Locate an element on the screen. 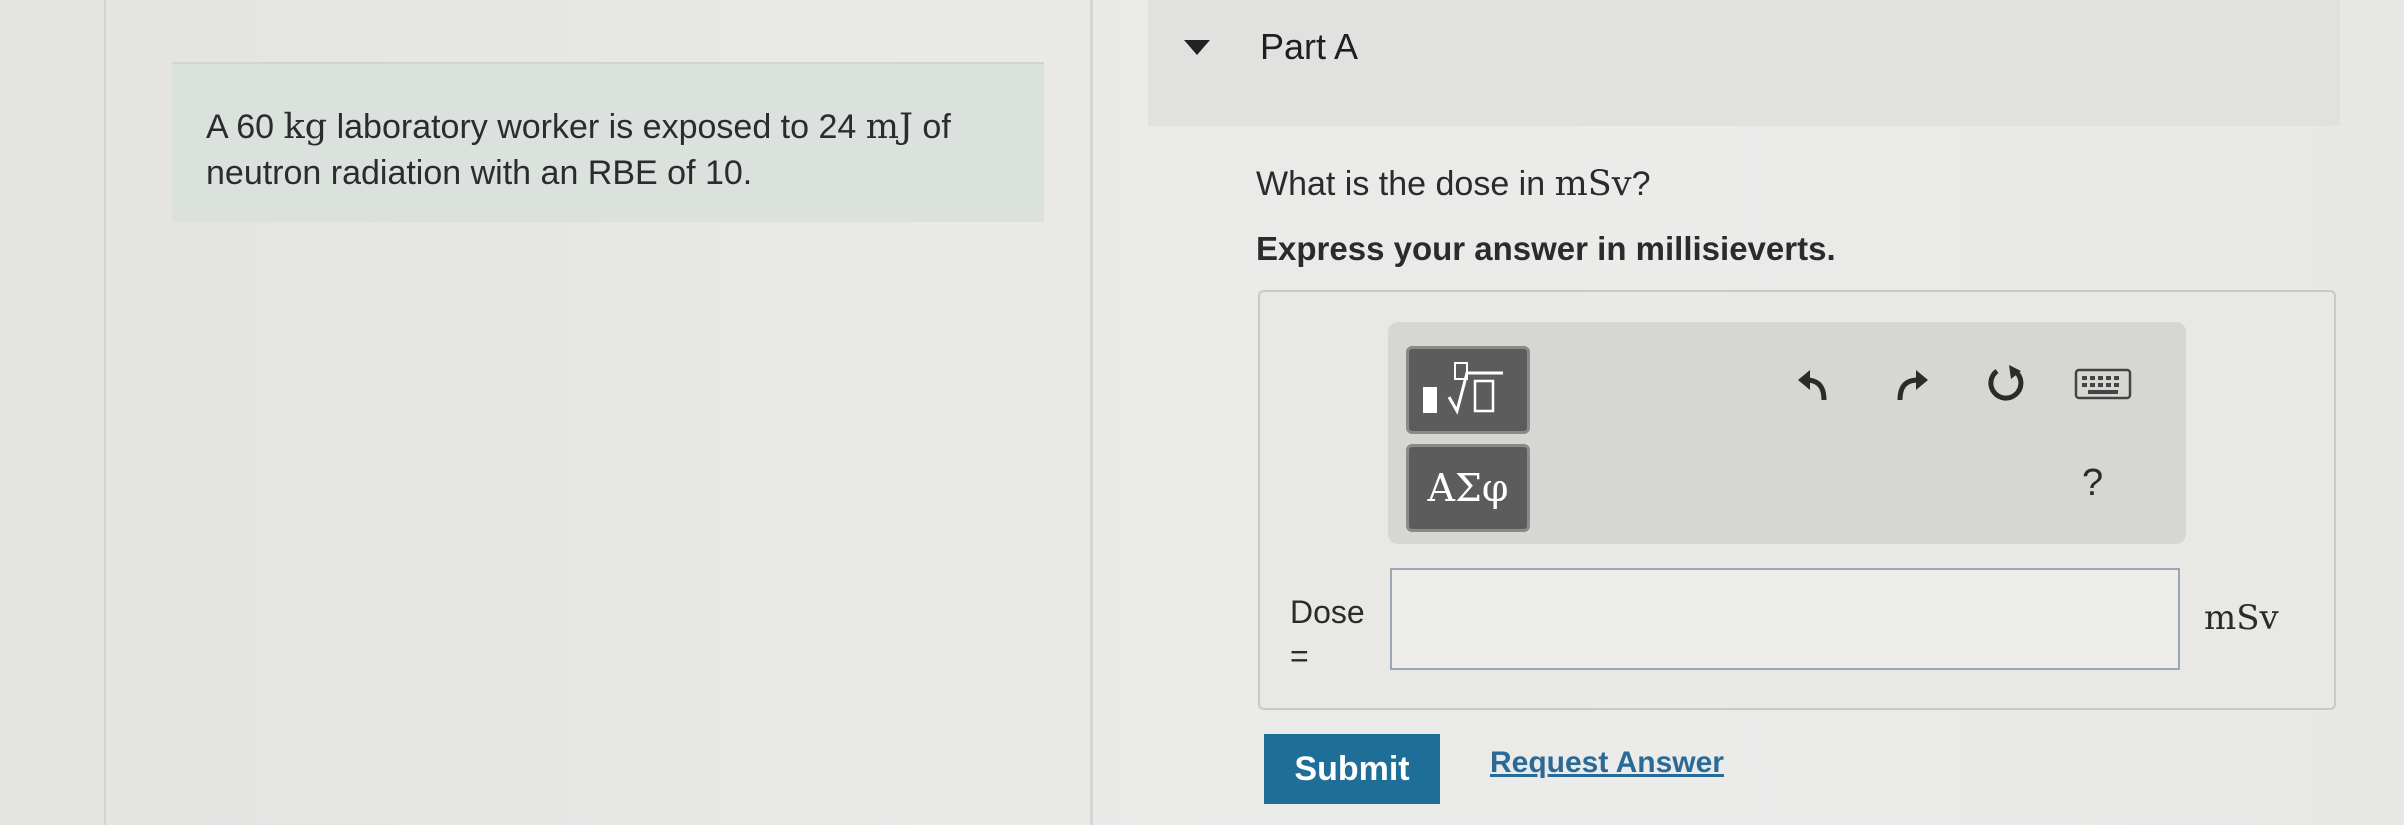 This screenshot has height=825, width=2404. reset-icon is located at coordinates (2006, 383).